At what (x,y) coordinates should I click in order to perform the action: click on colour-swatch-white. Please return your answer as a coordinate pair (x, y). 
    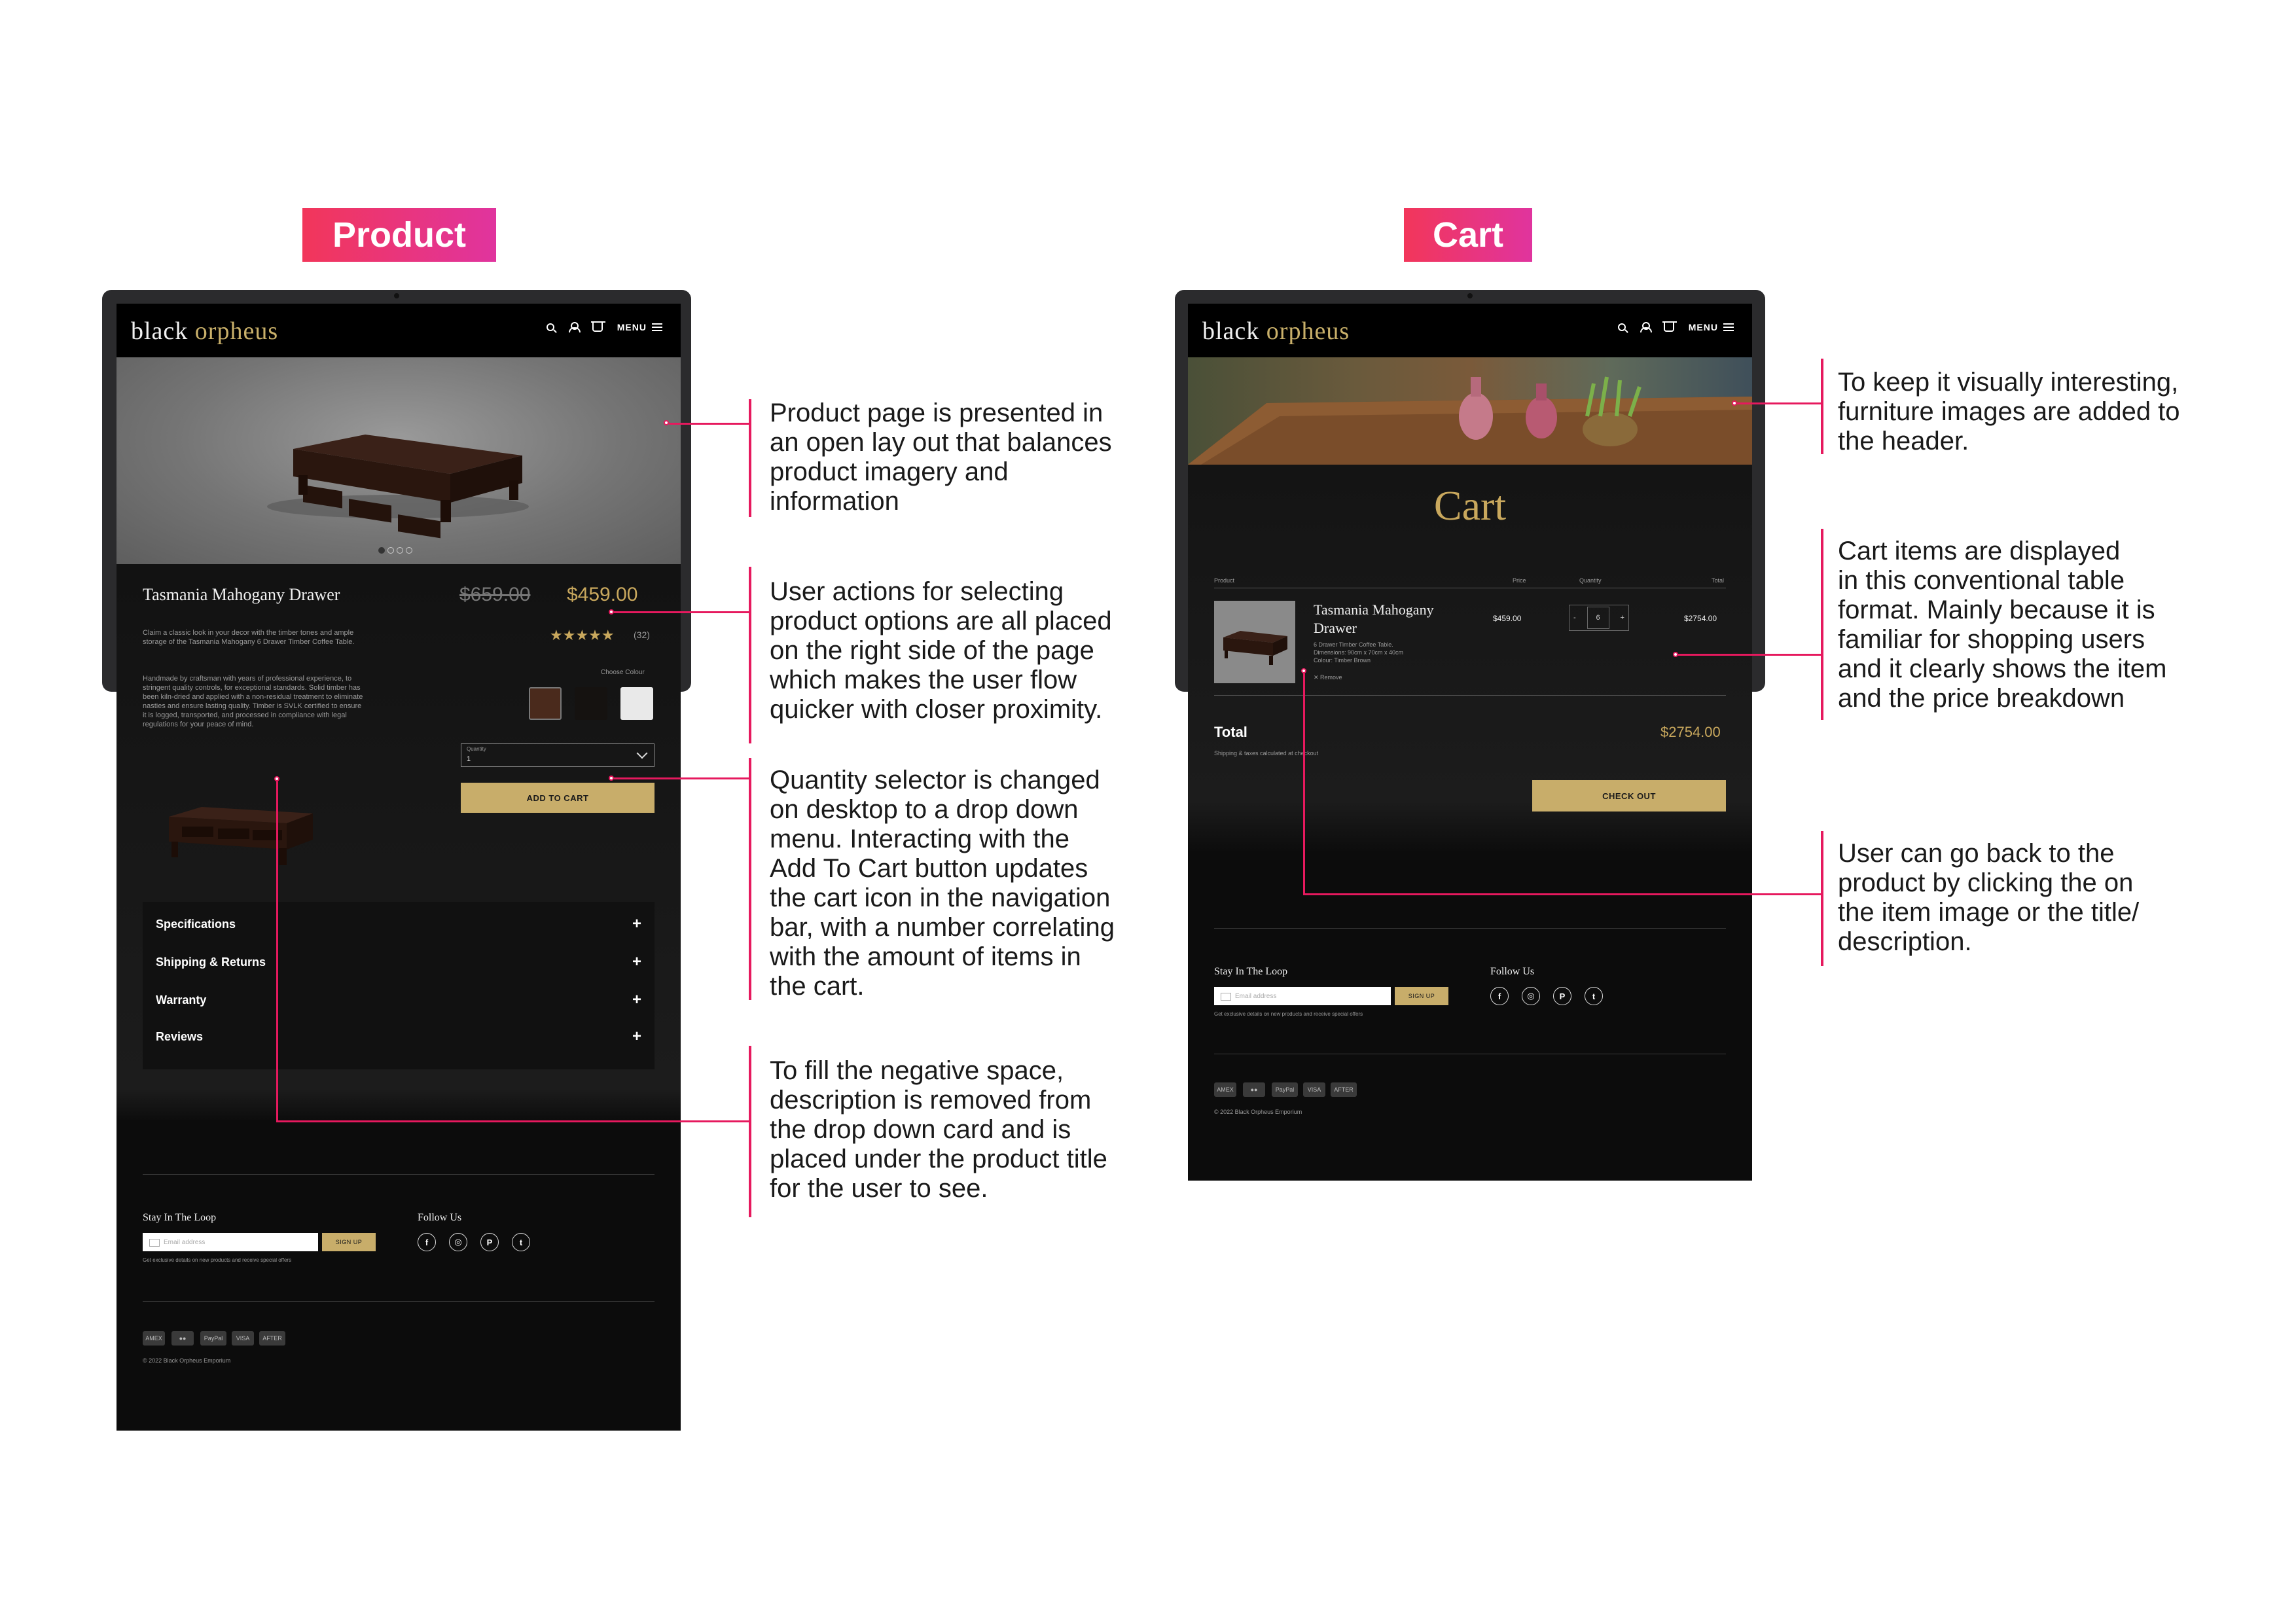
    Looking at the image, I should click on (636, 703).